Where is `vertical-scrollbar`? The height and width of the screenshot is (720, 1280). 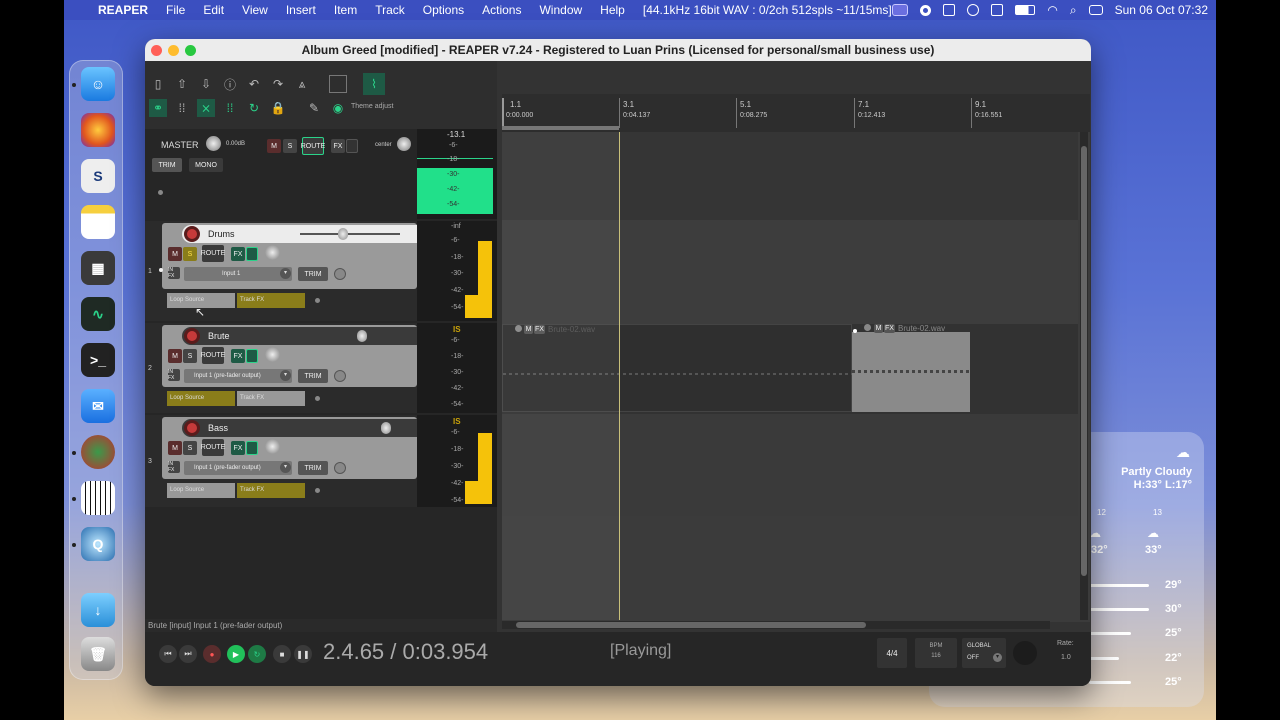 vertical-scrollbar is located at coordinates (1084, 376).